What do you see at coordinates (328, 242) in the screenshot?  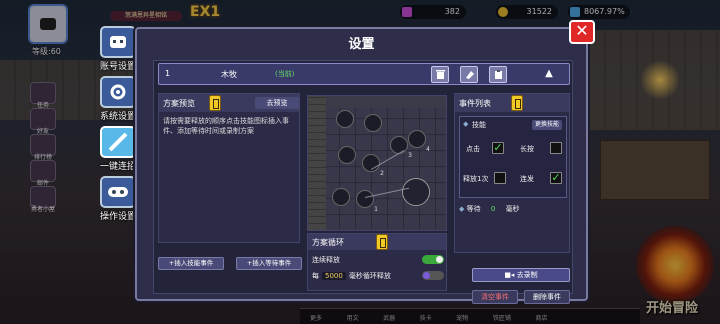 I see `cycle-title: 方案循环` at bounding box center [328, 242].